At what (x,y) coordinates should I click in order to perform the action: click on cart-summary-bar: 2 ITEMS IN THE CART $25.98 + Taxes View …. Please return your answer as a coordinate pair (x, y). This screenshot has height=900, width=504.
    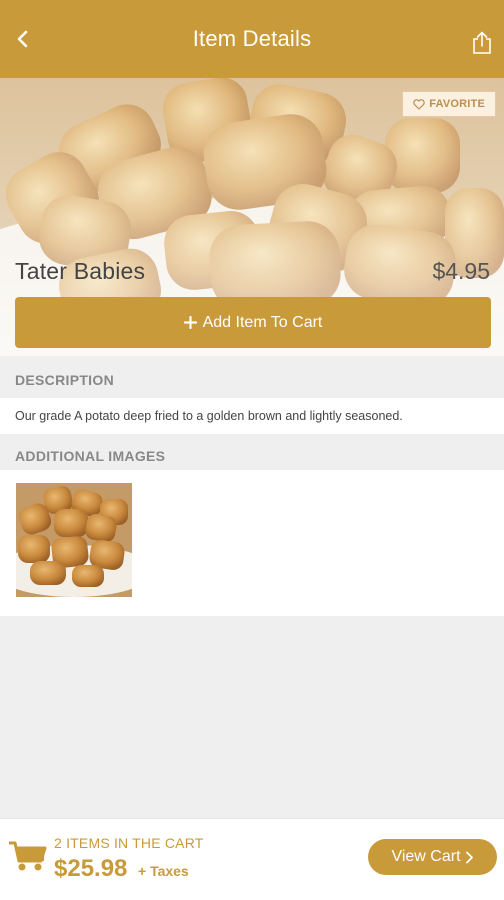
    Looking at the image, I should click on (252, 859).